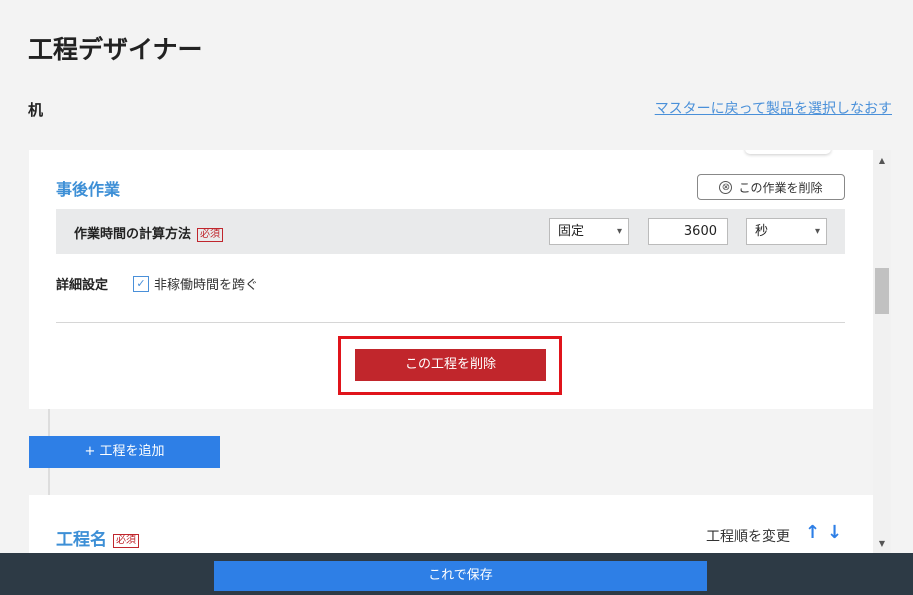 The image size is (913, 595). I want to click on process-name-label: 工程名 必須, so click(97, 537).